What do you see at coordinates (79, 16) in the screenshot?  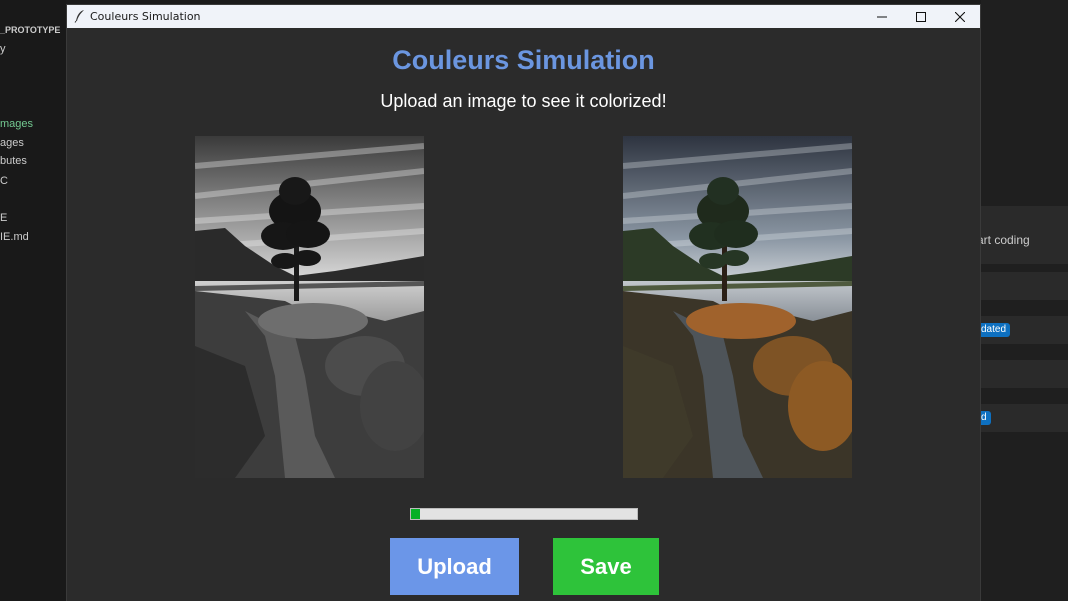 I see `feather-icon` at bounding box center [79, 16].